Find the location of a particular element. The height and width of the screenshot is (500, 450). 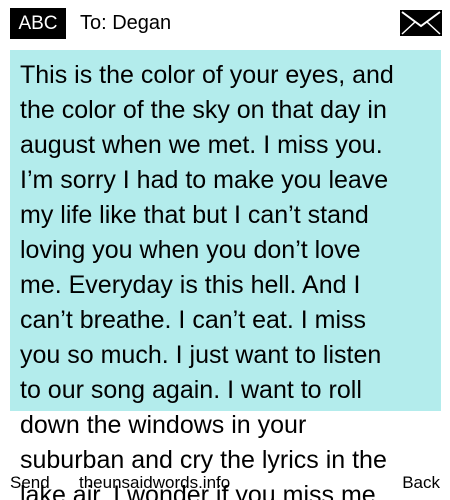

site-watermark: theunsaidwords.info is located at coordinates (155, 482).